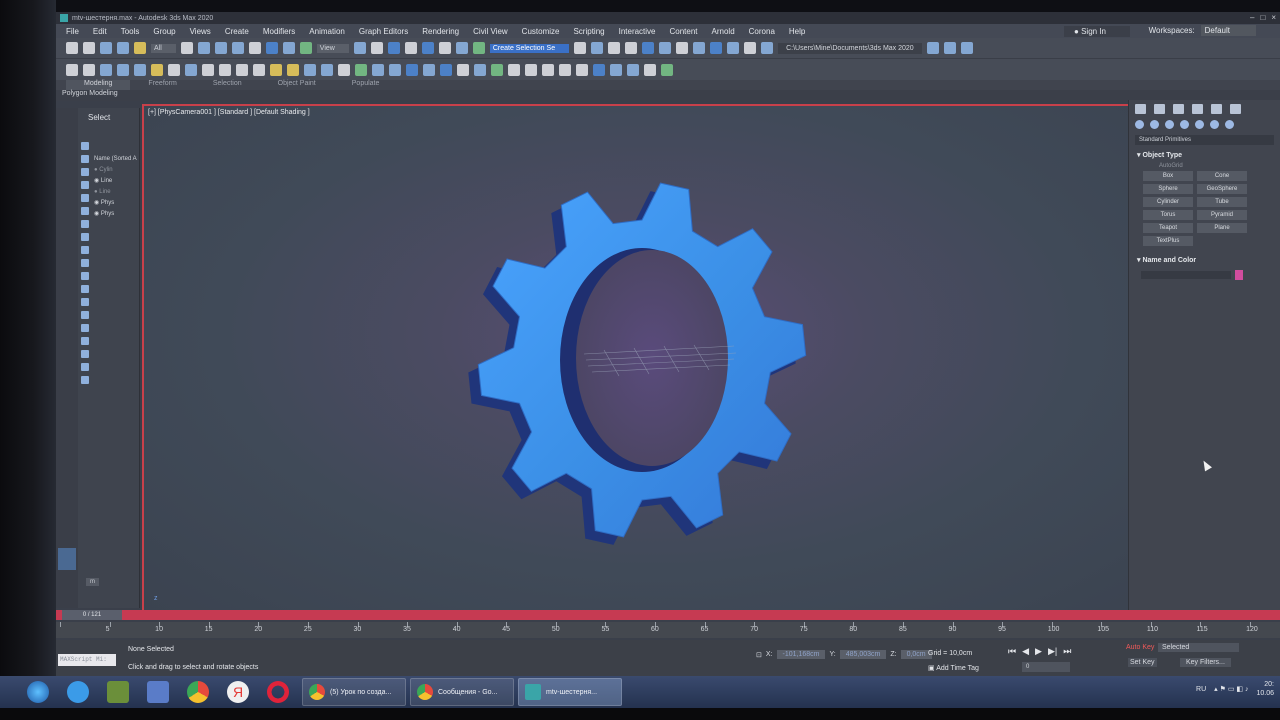 Image resolution: width=1280 pixels, height=720 pixels. Describe the element at coordinates (254, 48) in the screenshot. I see `move-icon` at that location.